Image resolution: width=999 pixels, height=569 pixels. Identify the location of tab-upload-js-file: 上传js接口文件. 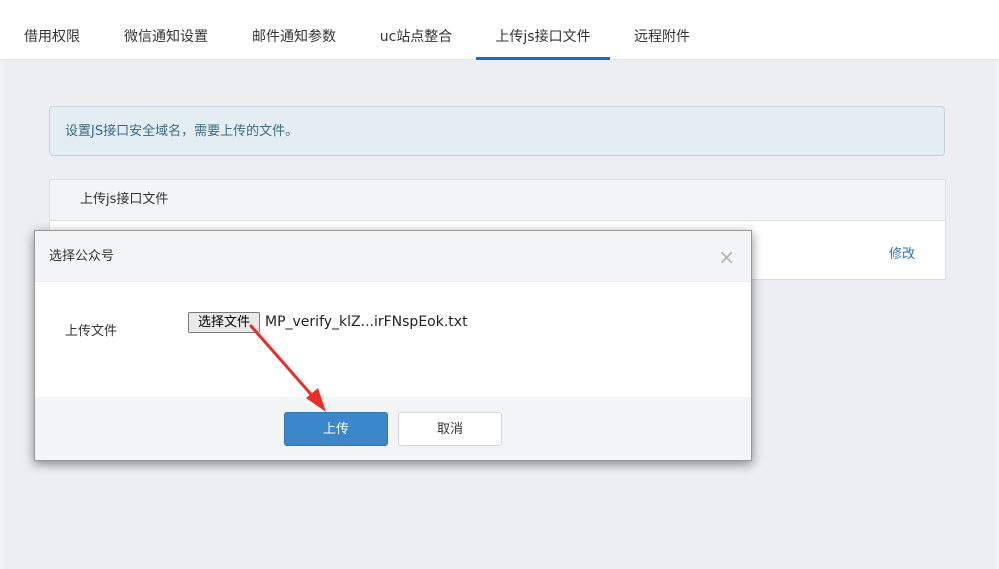
(543, 30).